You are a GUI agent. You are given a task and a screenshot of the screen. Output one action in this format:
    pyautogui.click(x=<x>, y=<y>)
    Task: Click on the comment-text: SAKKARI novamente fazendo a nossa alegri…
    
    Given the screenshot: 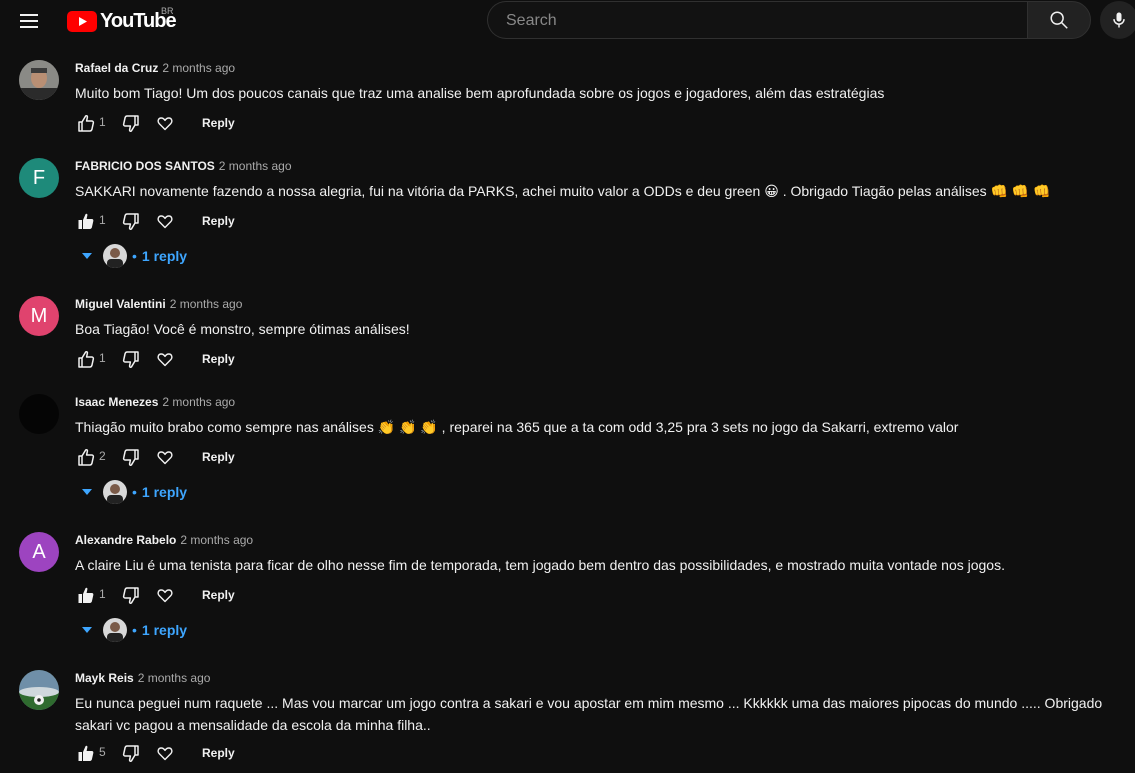 What is the action you would take?
    pyautogui.click(x=563, y=191)
    